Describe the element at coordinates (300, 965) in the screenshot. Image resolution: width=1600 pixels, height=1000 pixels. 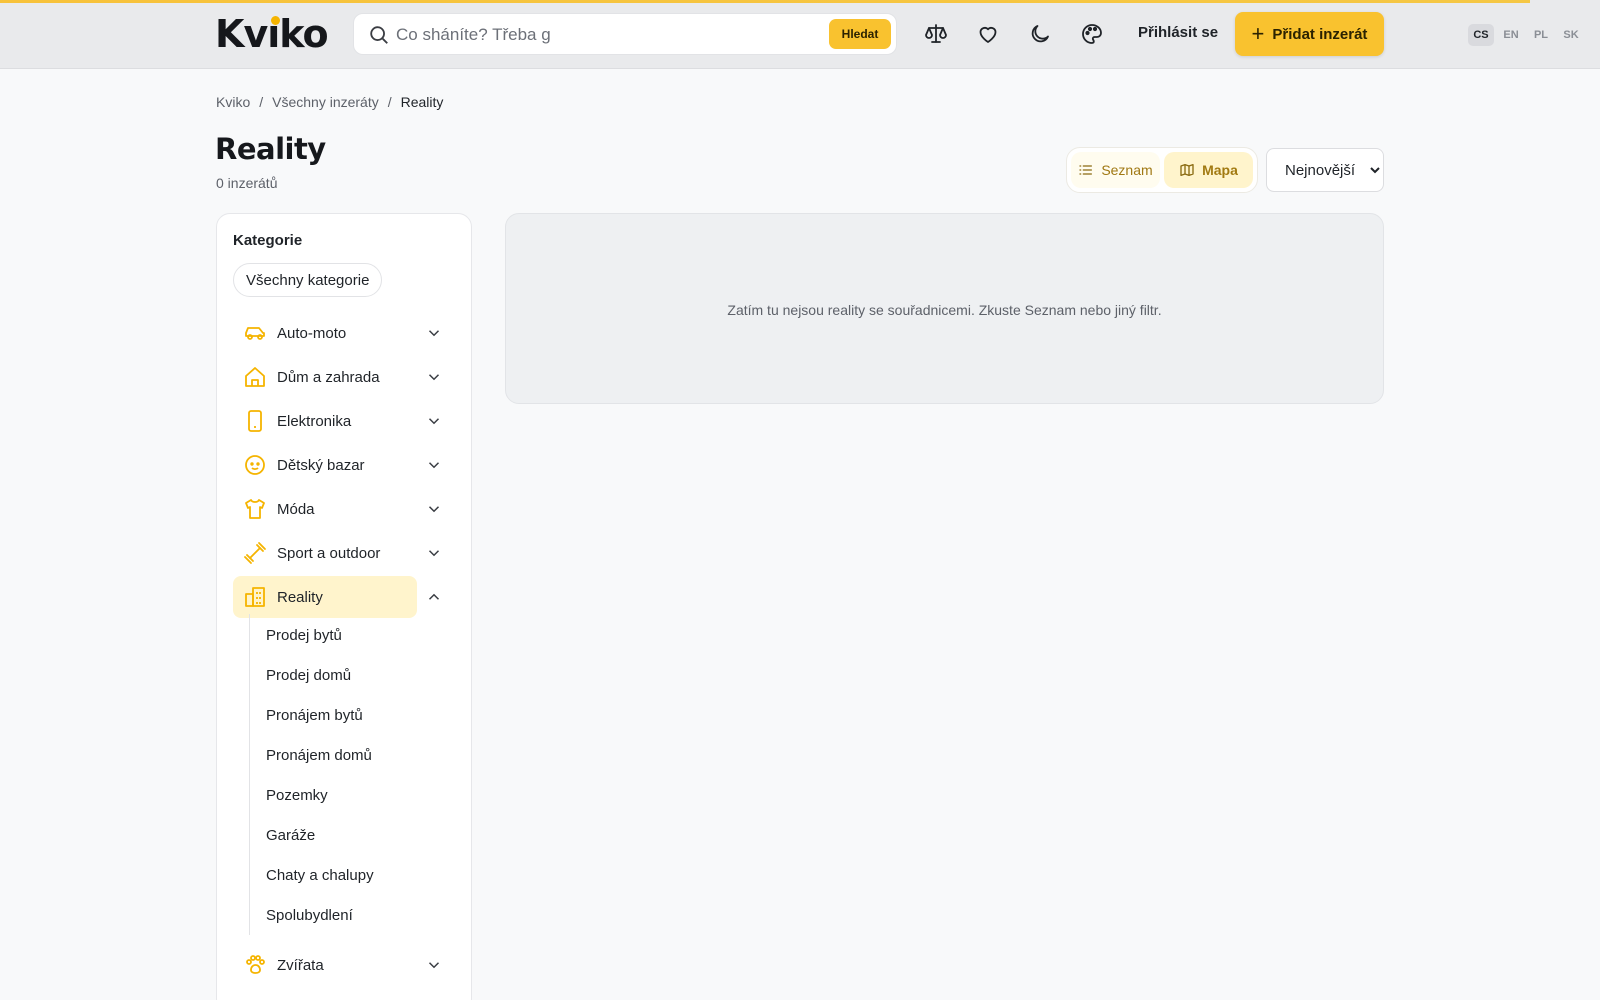
I see `sidebar-item-label: Zvířata` at that location.